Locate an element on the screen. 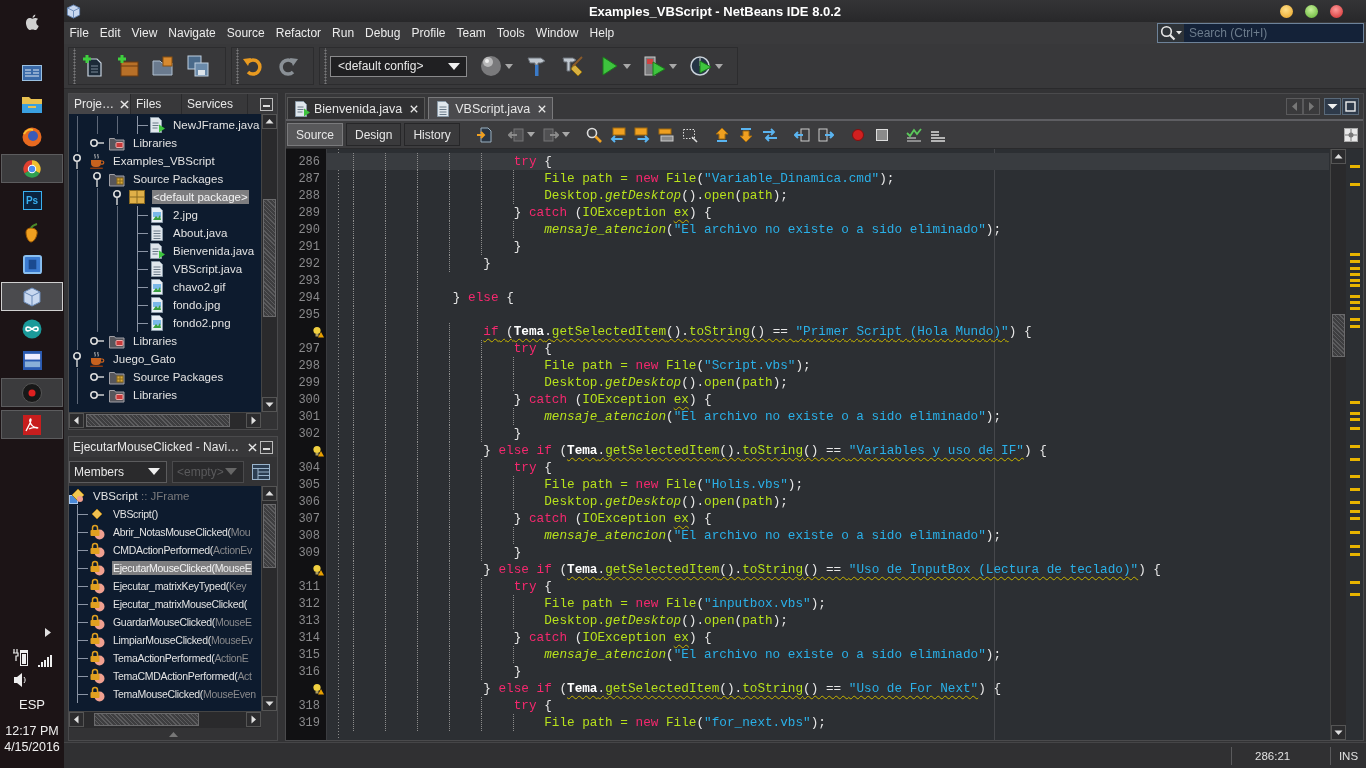  lines-check-icon is located at coordinates (913, 134).